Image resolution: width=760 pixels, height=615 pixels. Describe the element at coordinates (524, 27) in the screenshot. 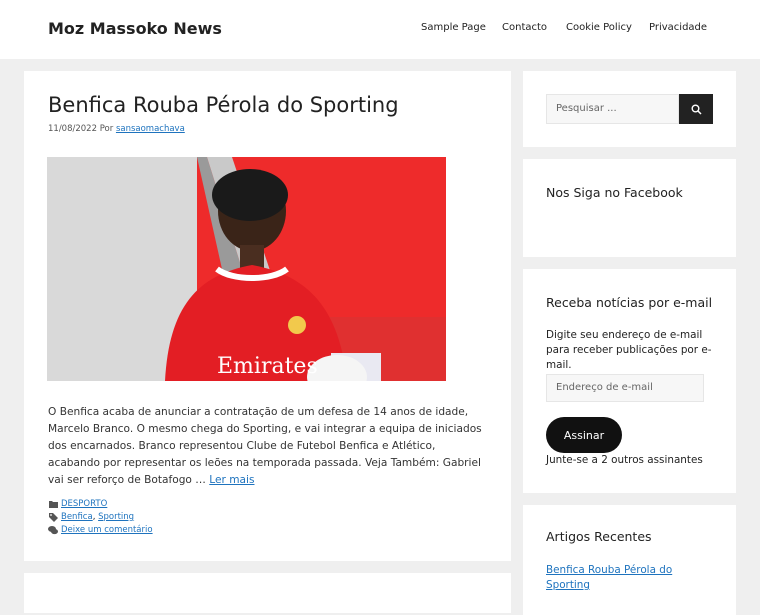

I see `nav-contacto: Contacto` at that location.